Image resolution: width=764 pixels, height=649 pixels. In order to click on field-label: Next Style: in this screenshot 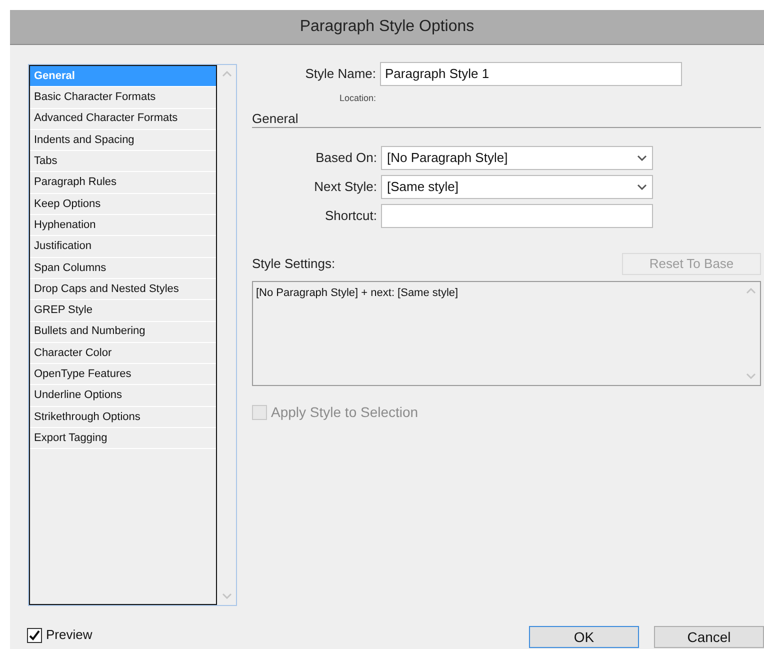, I will do `click(345, 187)`.